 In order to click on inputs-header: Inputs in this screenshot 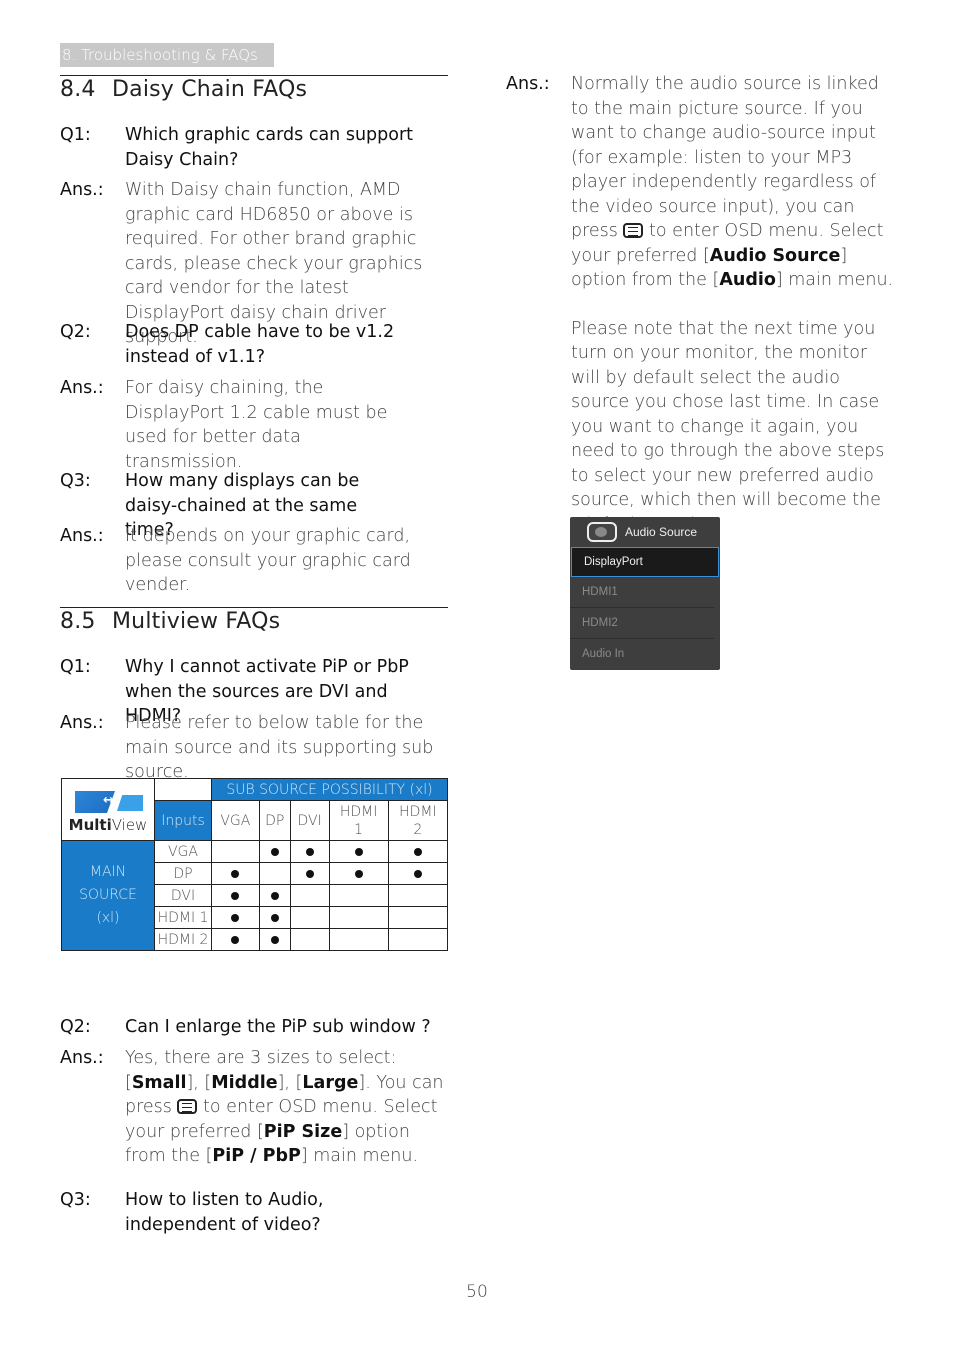, I will do `click(183, 820)`.